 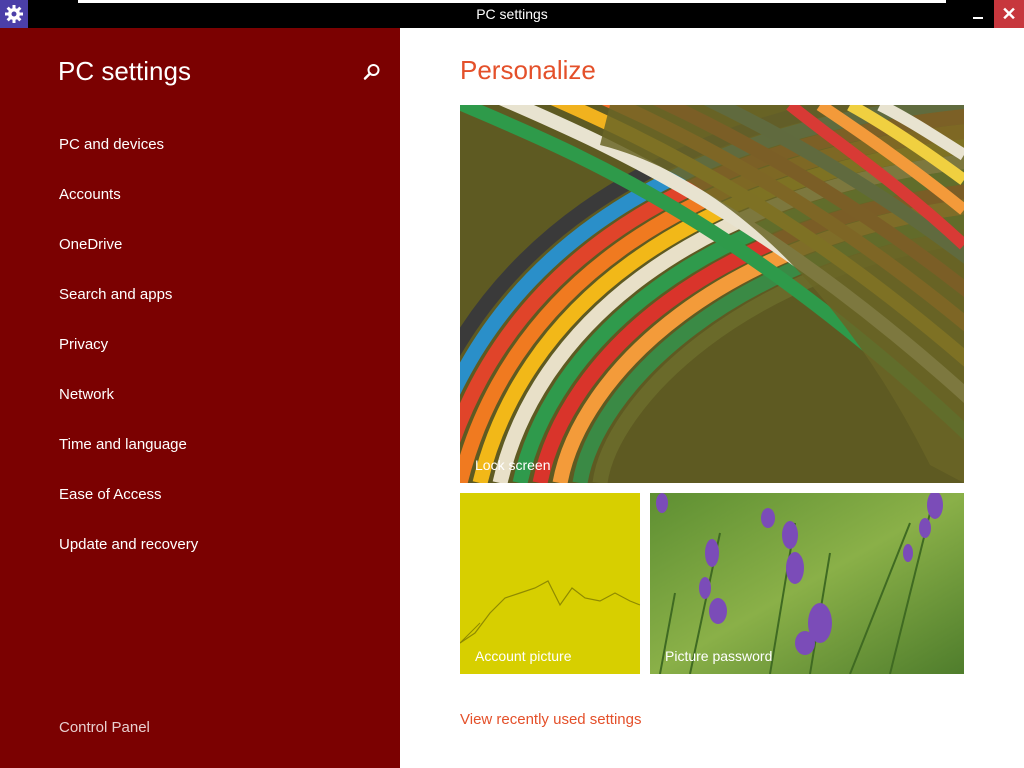 What do you see at coordinates (111, 144) in the screenshot?
I see `sidebar-item-pc-and-devices: PC and devices` at bounding box center [111, 144].